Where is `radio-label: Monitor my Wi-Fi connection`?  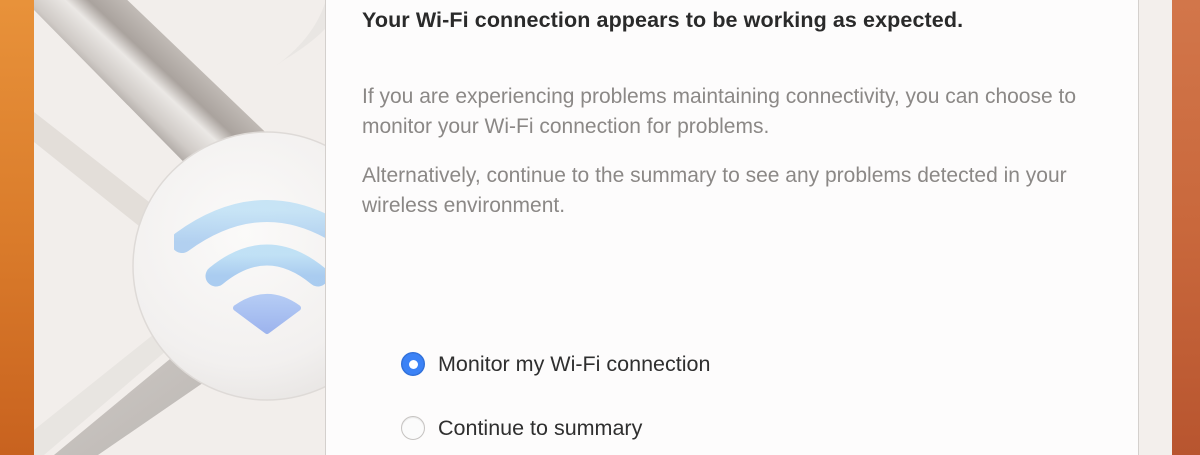 radio-label: Monitor my Wi-Fi connection is located at coordinates (574, 364).